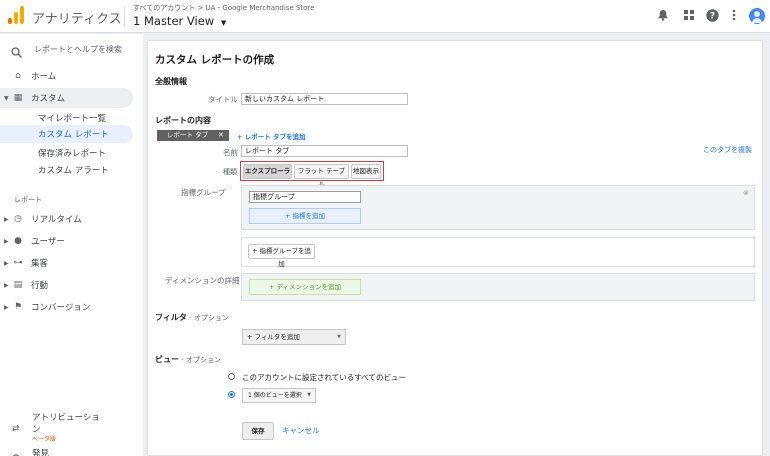 The image size is (770, 456). What do you see at coordinates (746, 193) in the screenshot?
I see `remove-group-icon: ⊗` at bounding box center [746, 193].